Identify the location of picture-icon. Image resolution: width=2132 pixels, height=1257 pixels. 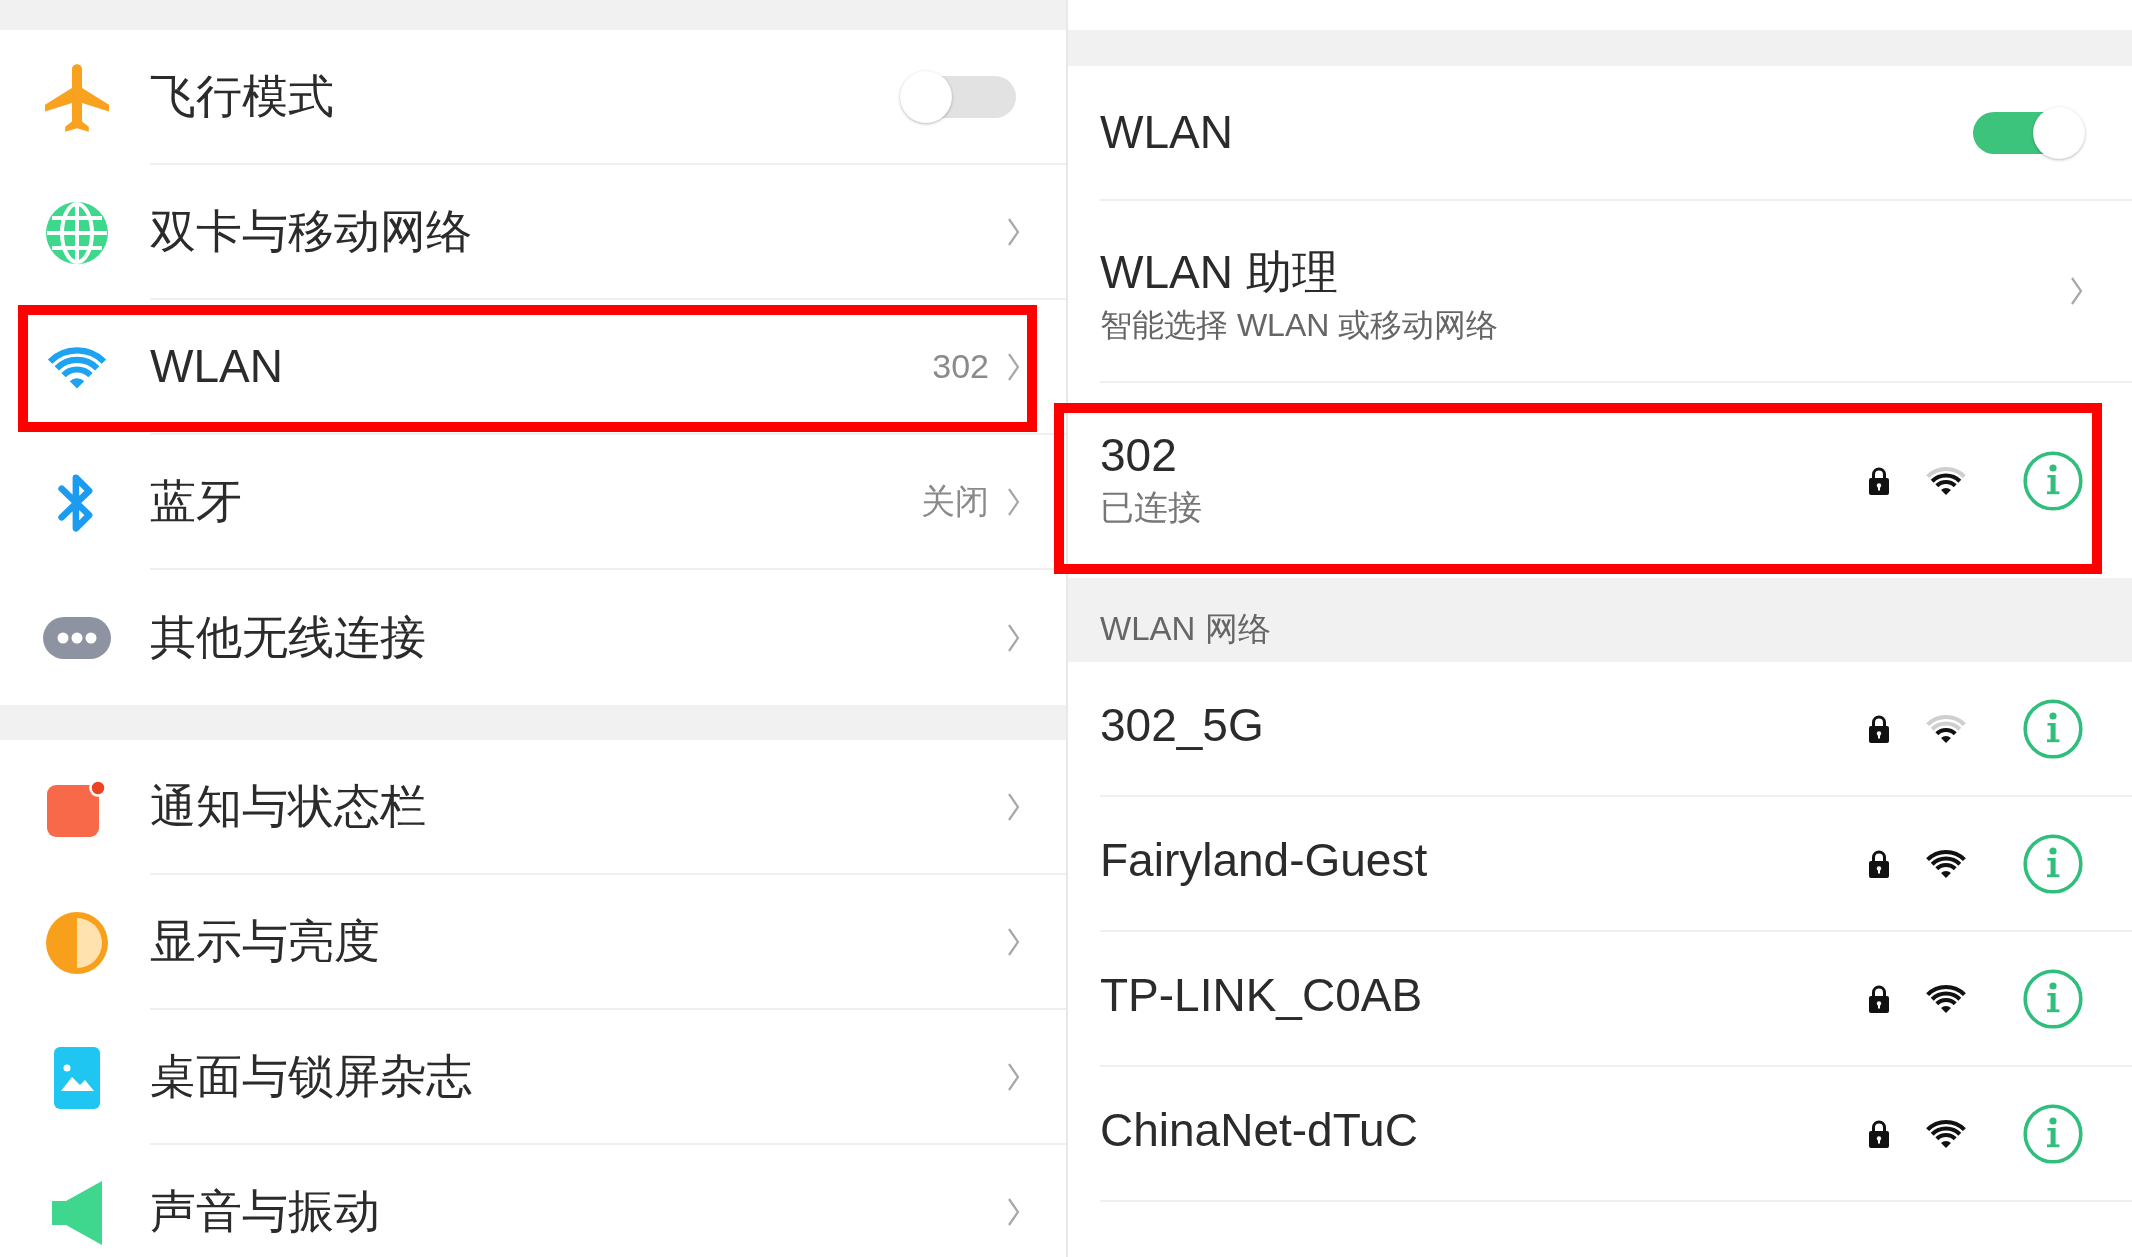
(77, 1077).